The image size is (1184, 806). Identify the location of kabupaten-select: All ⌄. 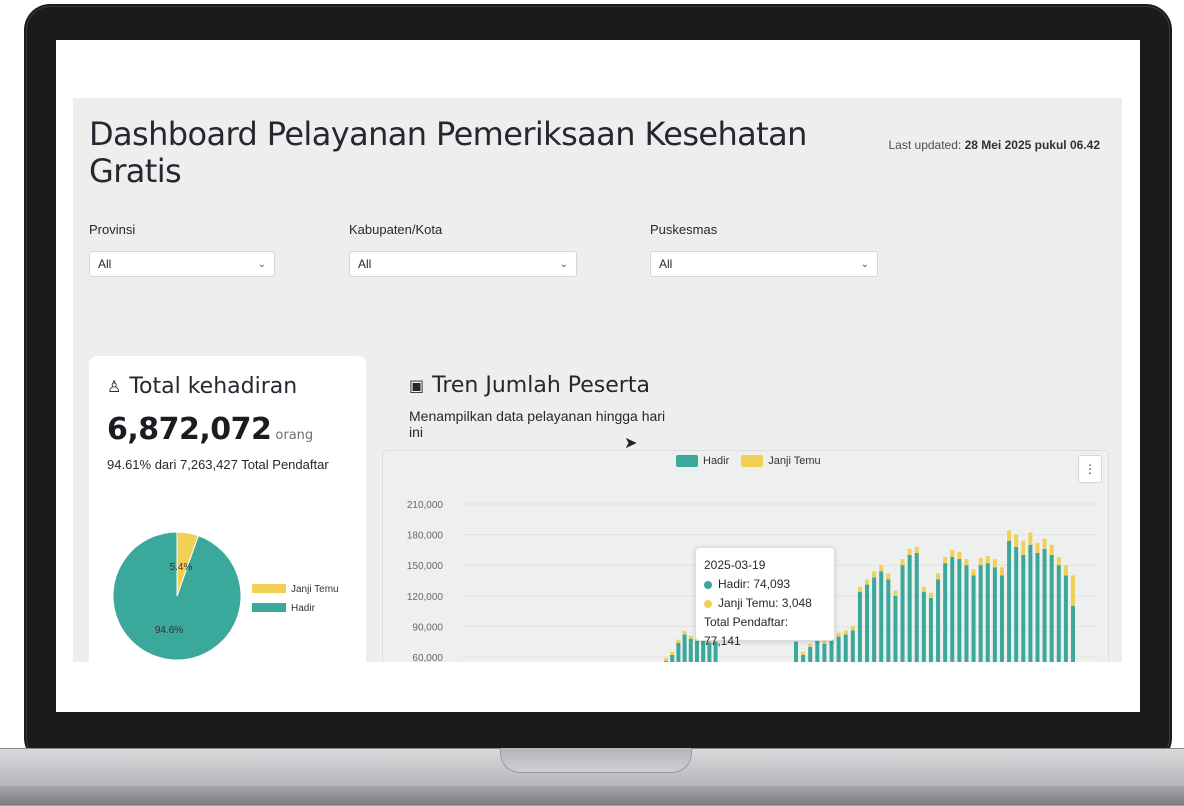
(463, 264).